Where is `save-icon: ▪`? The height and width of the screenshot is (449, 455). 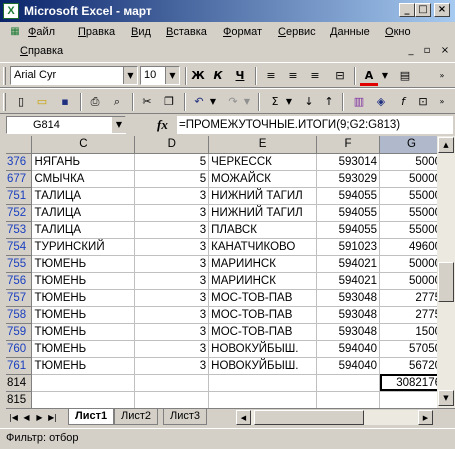 save-icon: ▪ is located at coordinates (65, 102).